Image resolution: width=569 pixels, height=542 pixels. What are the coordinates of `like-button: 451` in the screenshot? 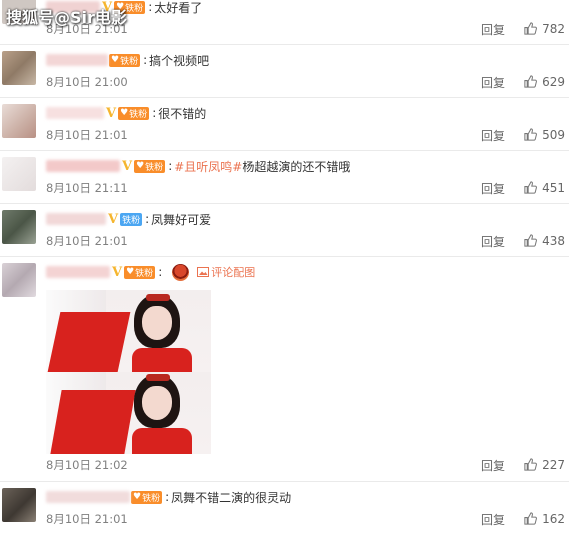 It's located at (544, 187).